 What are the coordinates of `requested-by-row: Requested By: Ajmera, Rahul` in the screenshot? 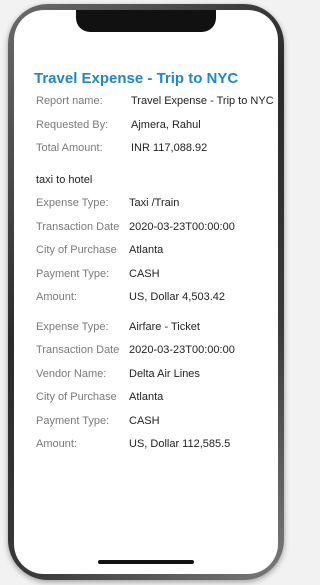 It's located at (153, 131).